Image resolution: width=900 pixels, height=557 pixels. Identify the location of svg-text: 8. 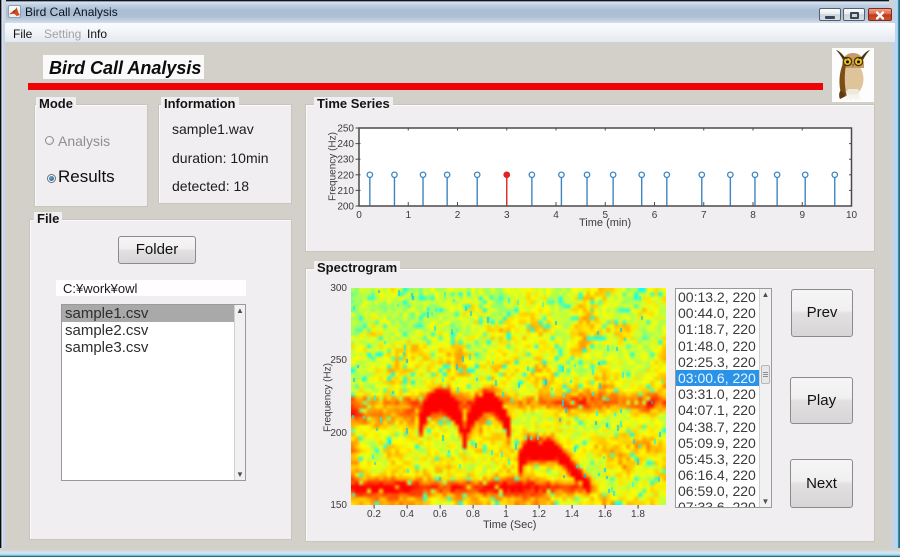
(753, 215).